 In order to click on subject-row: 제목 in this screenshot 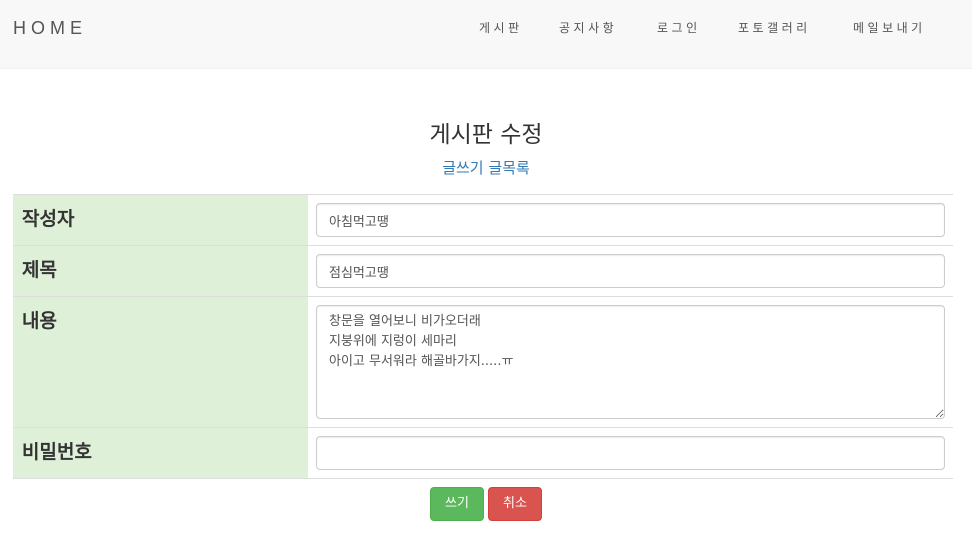, I will do `click(483, 271)`.